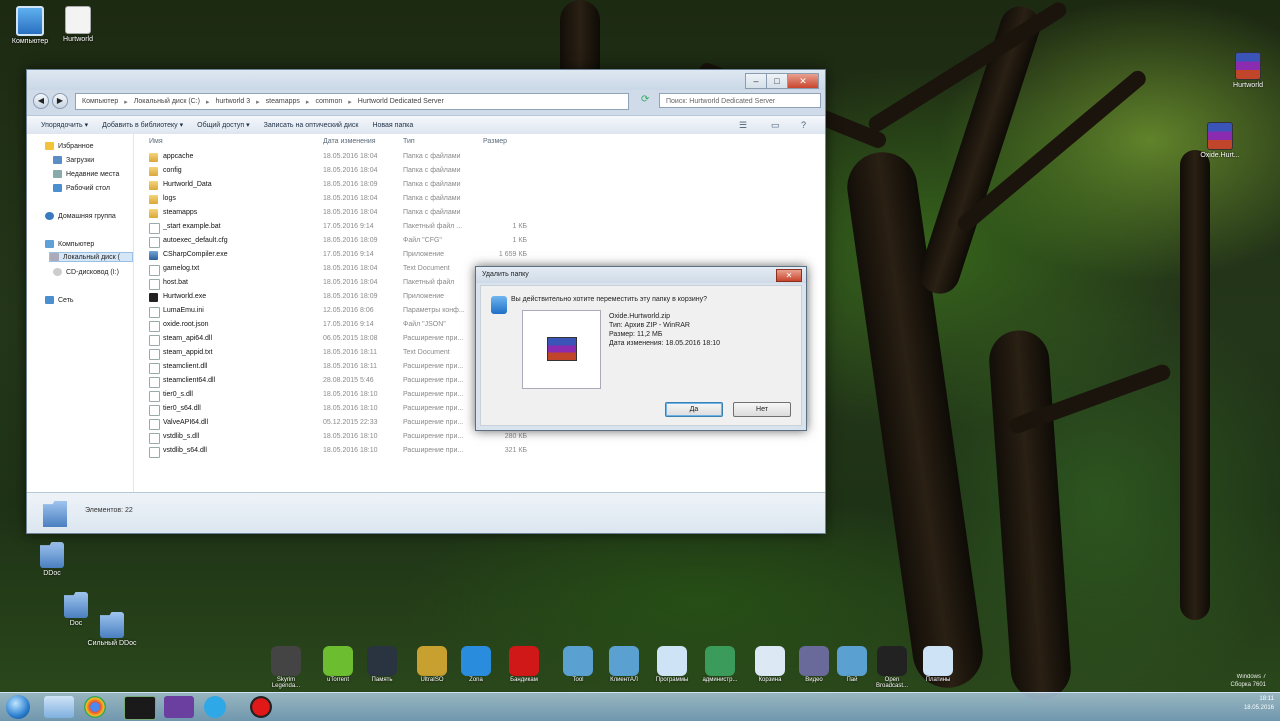 The height and width of the screenshot is (721, 1280). I want to click on share-button: Общий доступ ▾, so click(223, 125).